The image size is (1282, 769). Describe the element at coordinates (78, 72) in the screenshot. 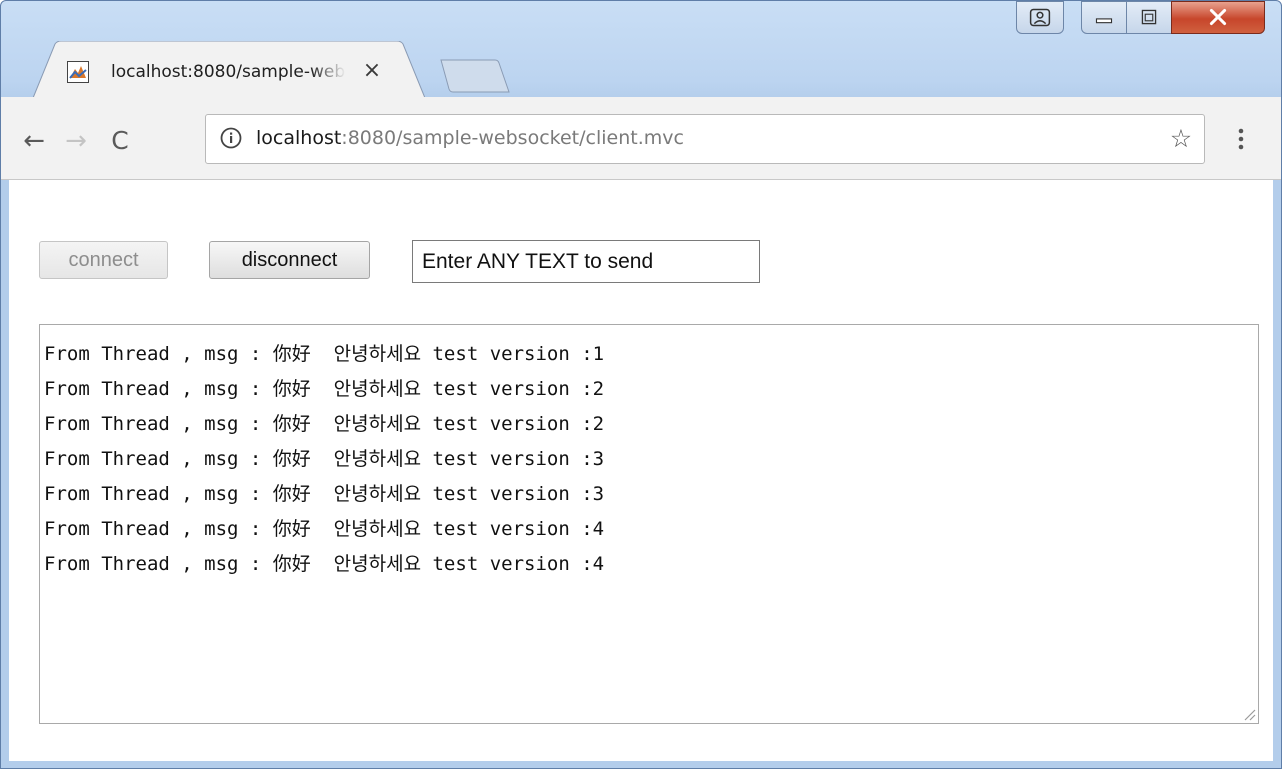

I see `jenkins-favicon-icon` at that location.